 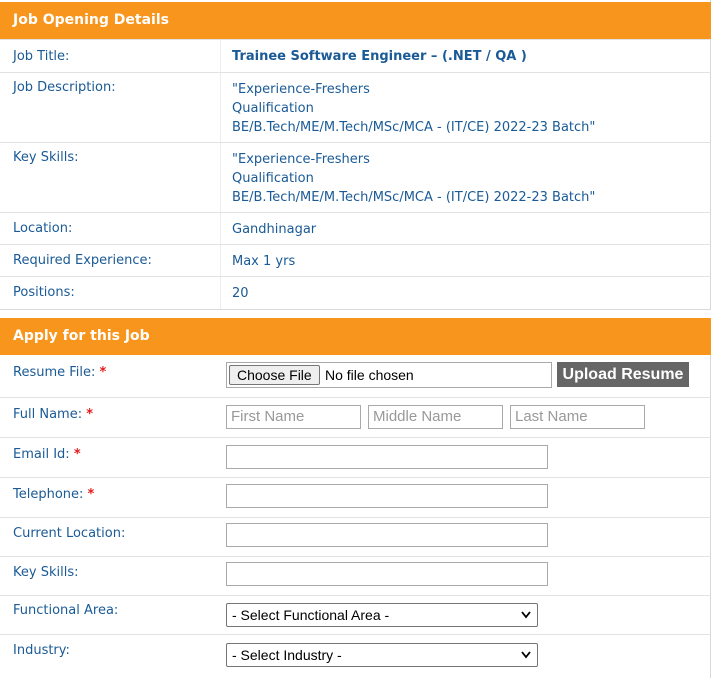 What do you see at coordinates (355, 336) in the screenshot?
I see `apply-header: Apply for this Job` at bounding box center [355, 336].